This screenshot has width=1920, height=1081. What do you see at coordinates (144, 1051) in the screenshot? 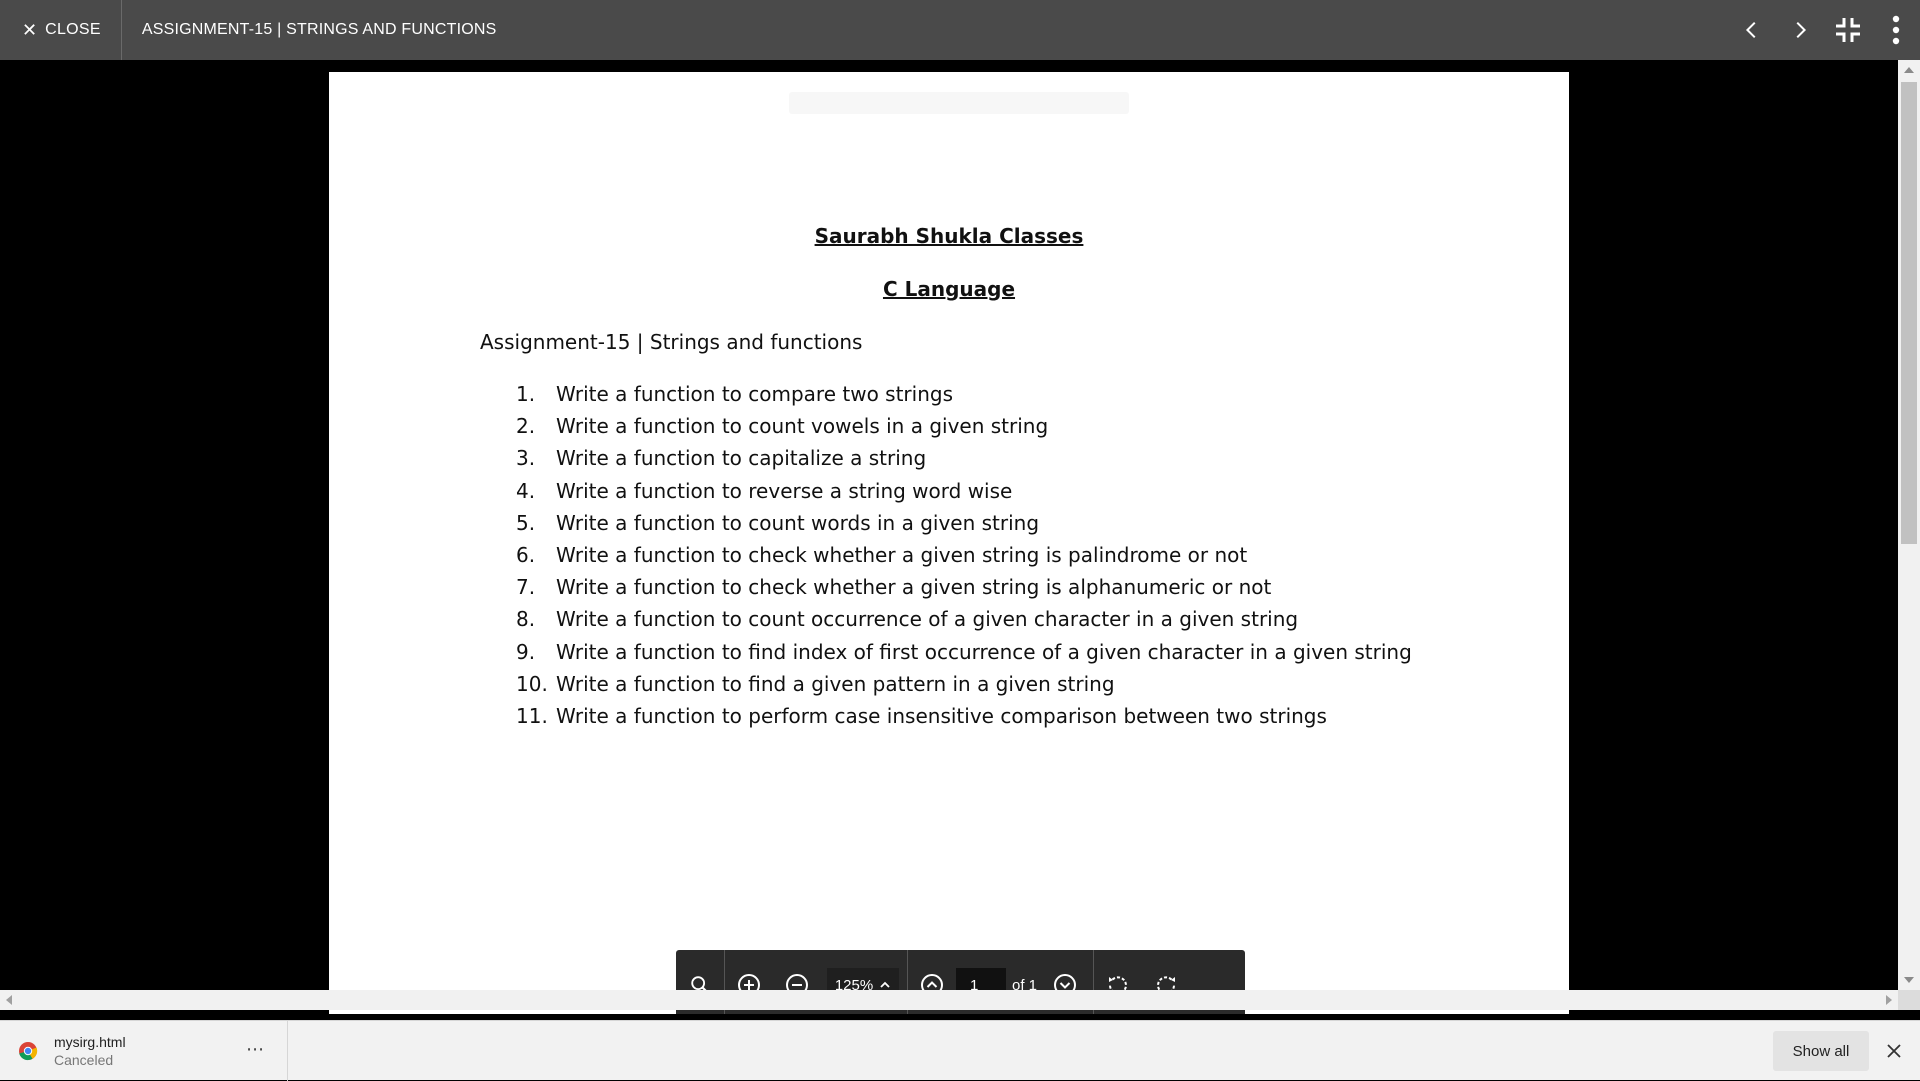
I see `download-item: mysirg.html Canceled ⋯` at bounding box center [144, 1051].